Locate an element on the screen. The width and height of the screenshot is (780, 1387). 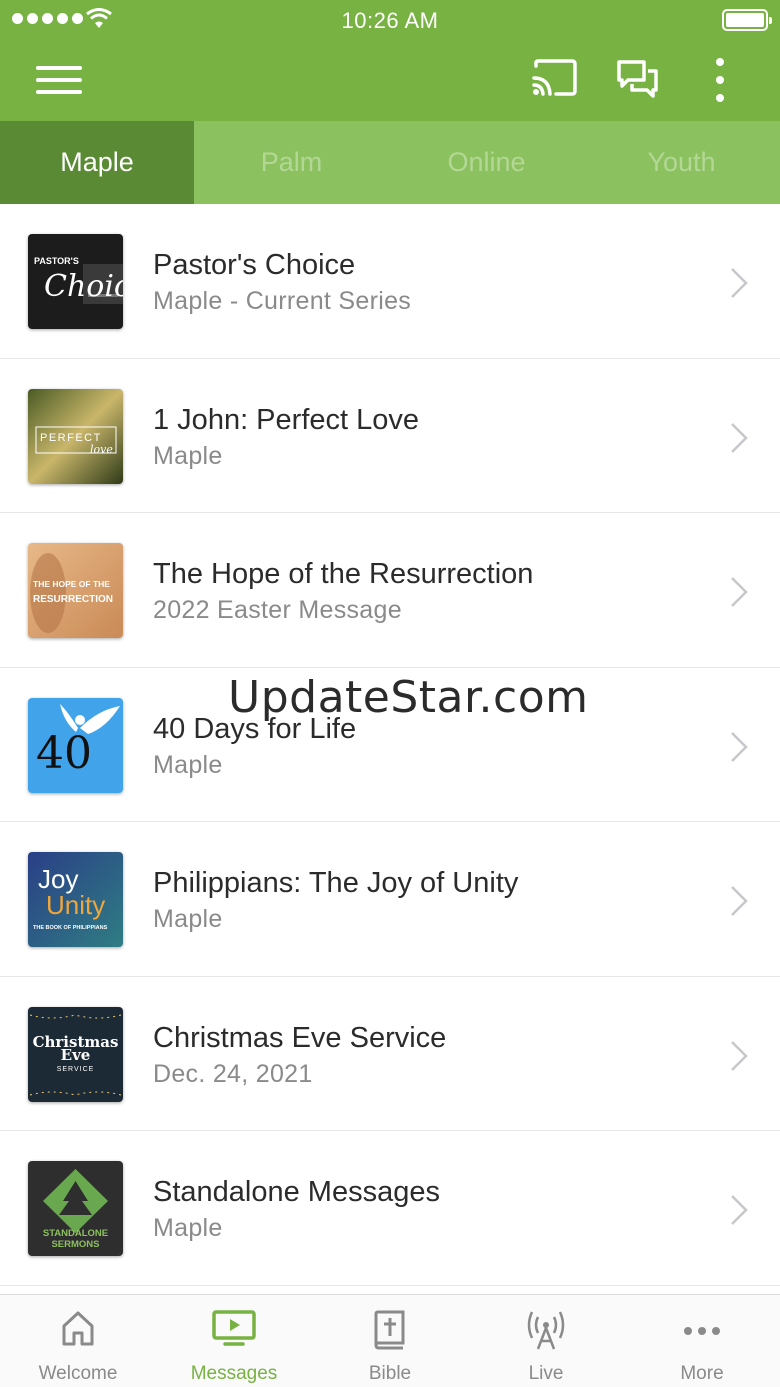
bottom-nav: Welcome Messages Bible Live More is located at coordinates (390, 1340).